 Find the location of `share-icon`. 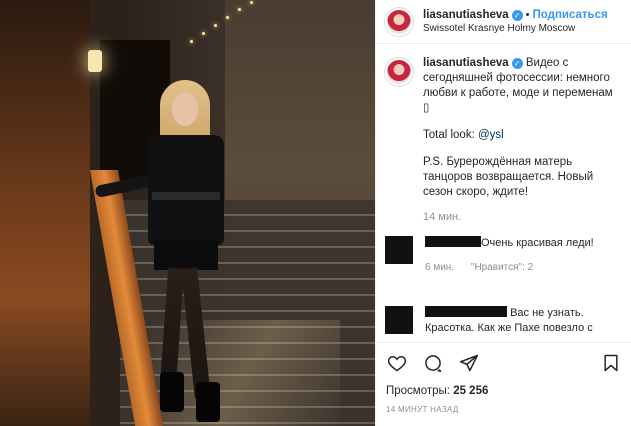

share-icon is located at coordinates (469, 363).